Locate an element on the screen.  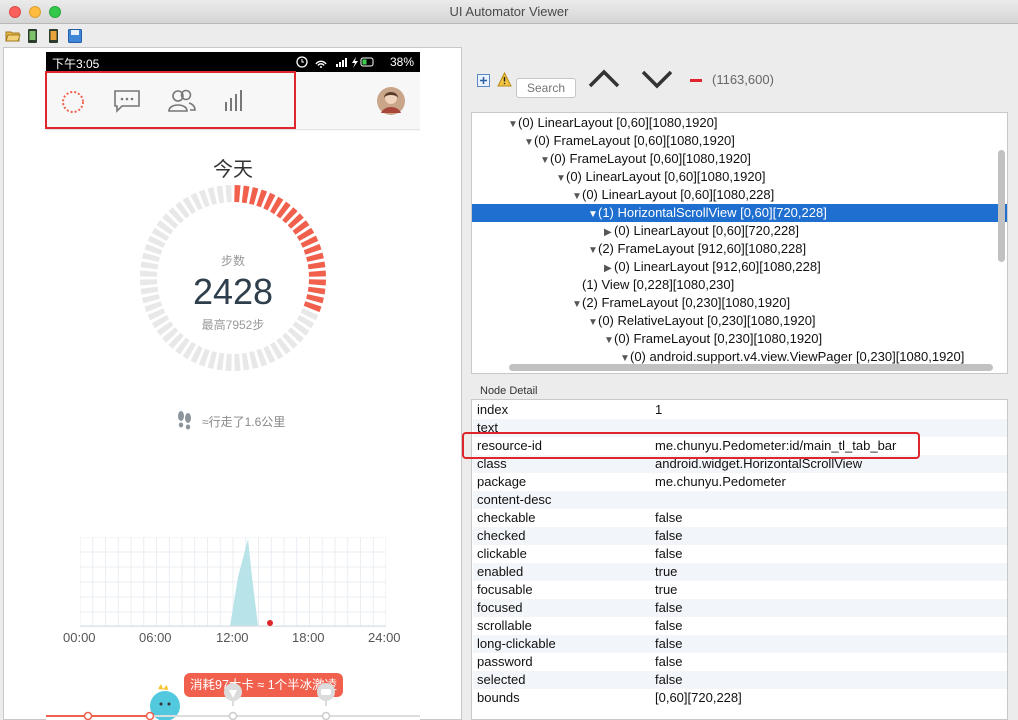
detail-row-selected: selected false is located at coordinates (740, 680).